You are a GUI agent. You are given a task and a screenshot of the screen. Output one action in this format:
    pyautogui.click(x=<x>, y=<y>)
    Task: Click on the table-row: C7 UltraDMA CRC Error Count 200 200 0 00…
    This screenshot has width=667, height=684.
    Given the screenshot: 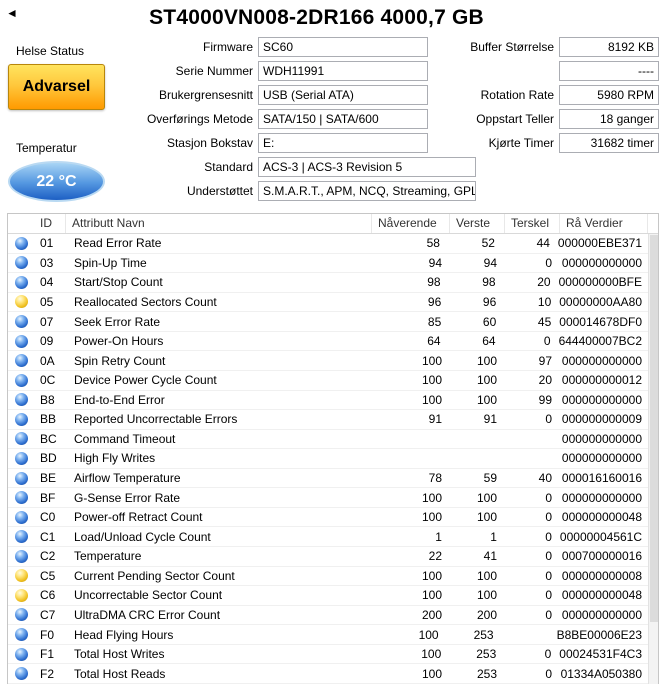 What is the action you would take?
    pyautogui.click(x=333, y=616)
    